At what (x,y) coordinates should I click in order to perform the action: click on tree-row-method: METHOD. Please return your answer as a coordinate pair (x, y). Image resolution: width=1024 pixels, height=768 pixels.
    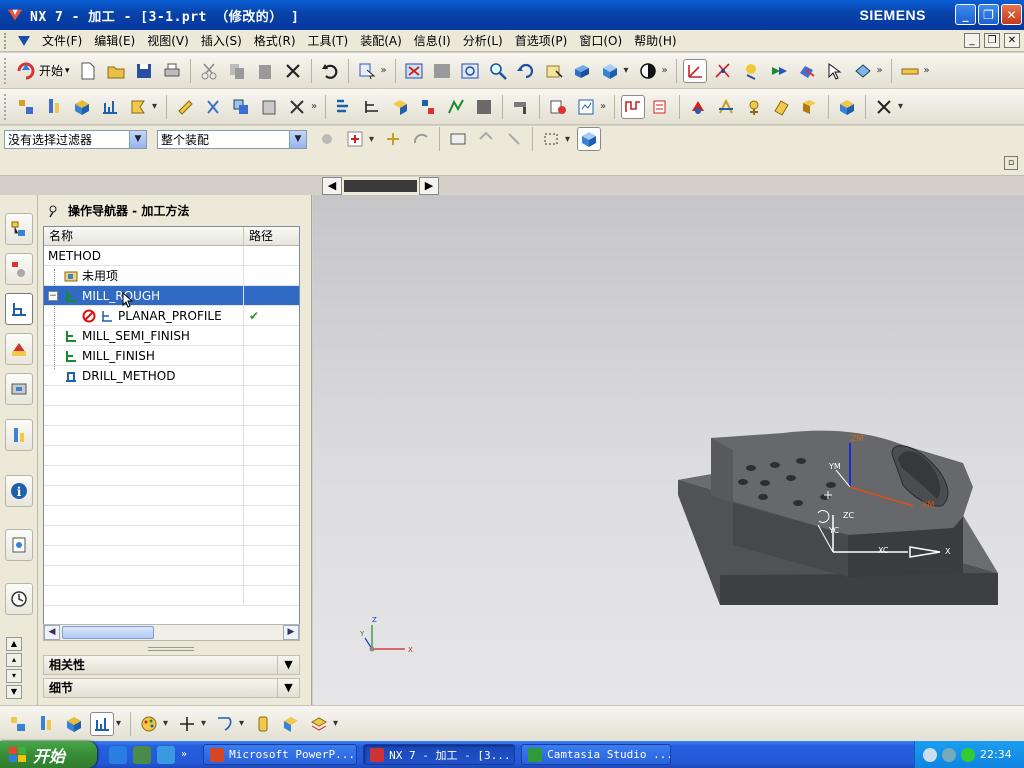
    Looking at the image, I should click on (171, 256).